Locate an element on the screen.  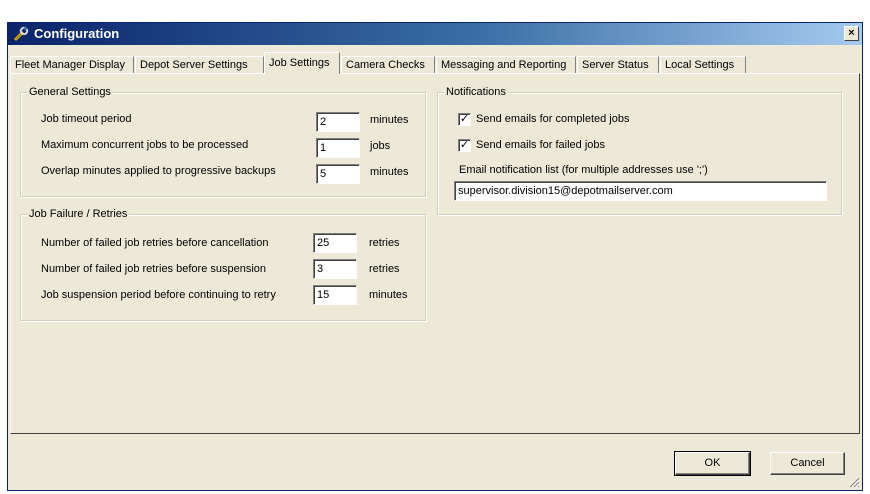
max-concurrent-jobs-label: Maximum concurrent jobs to be processed is located at coordinates (145, 145).